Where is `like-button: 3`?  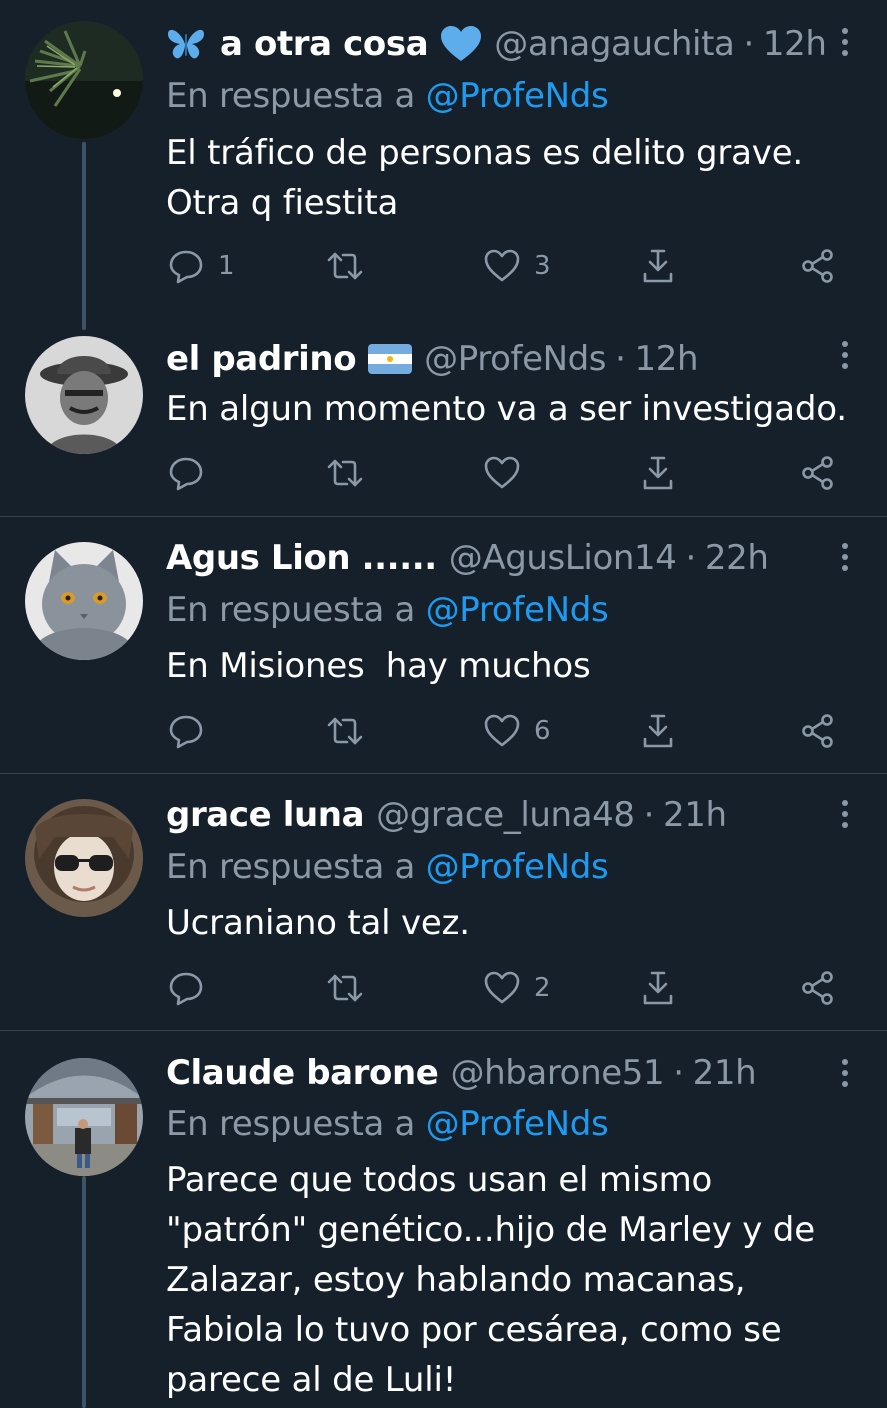 like-button: 3 is located at coordinates (517, 266).